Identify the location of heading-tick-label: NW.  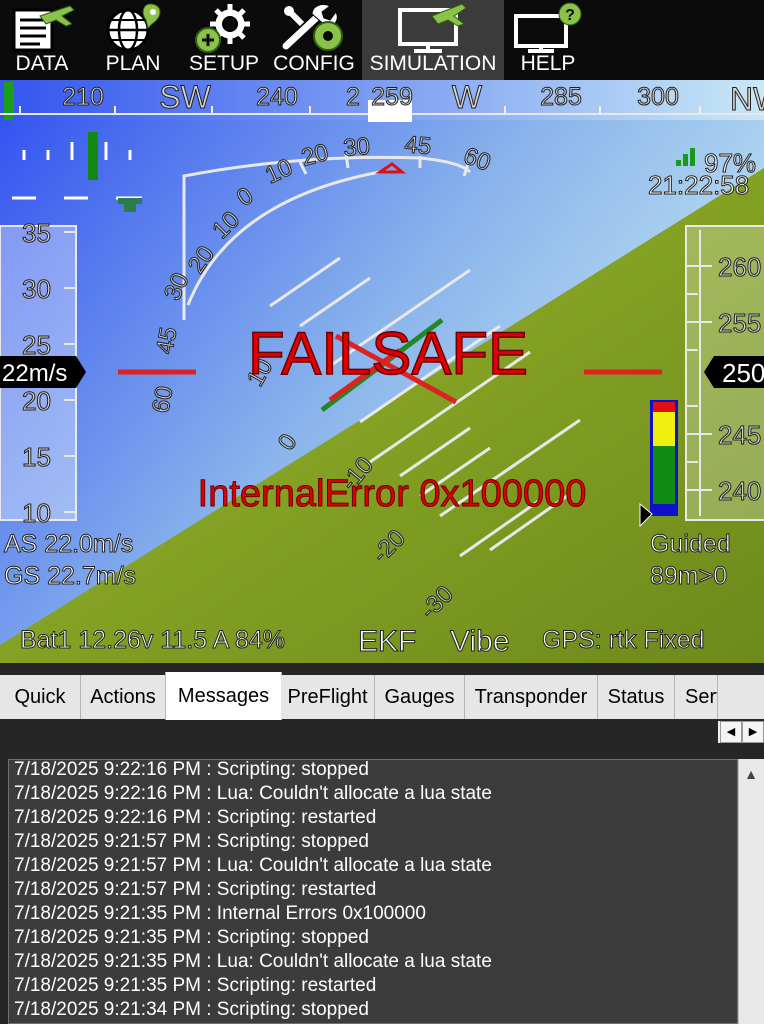
(747, 99).